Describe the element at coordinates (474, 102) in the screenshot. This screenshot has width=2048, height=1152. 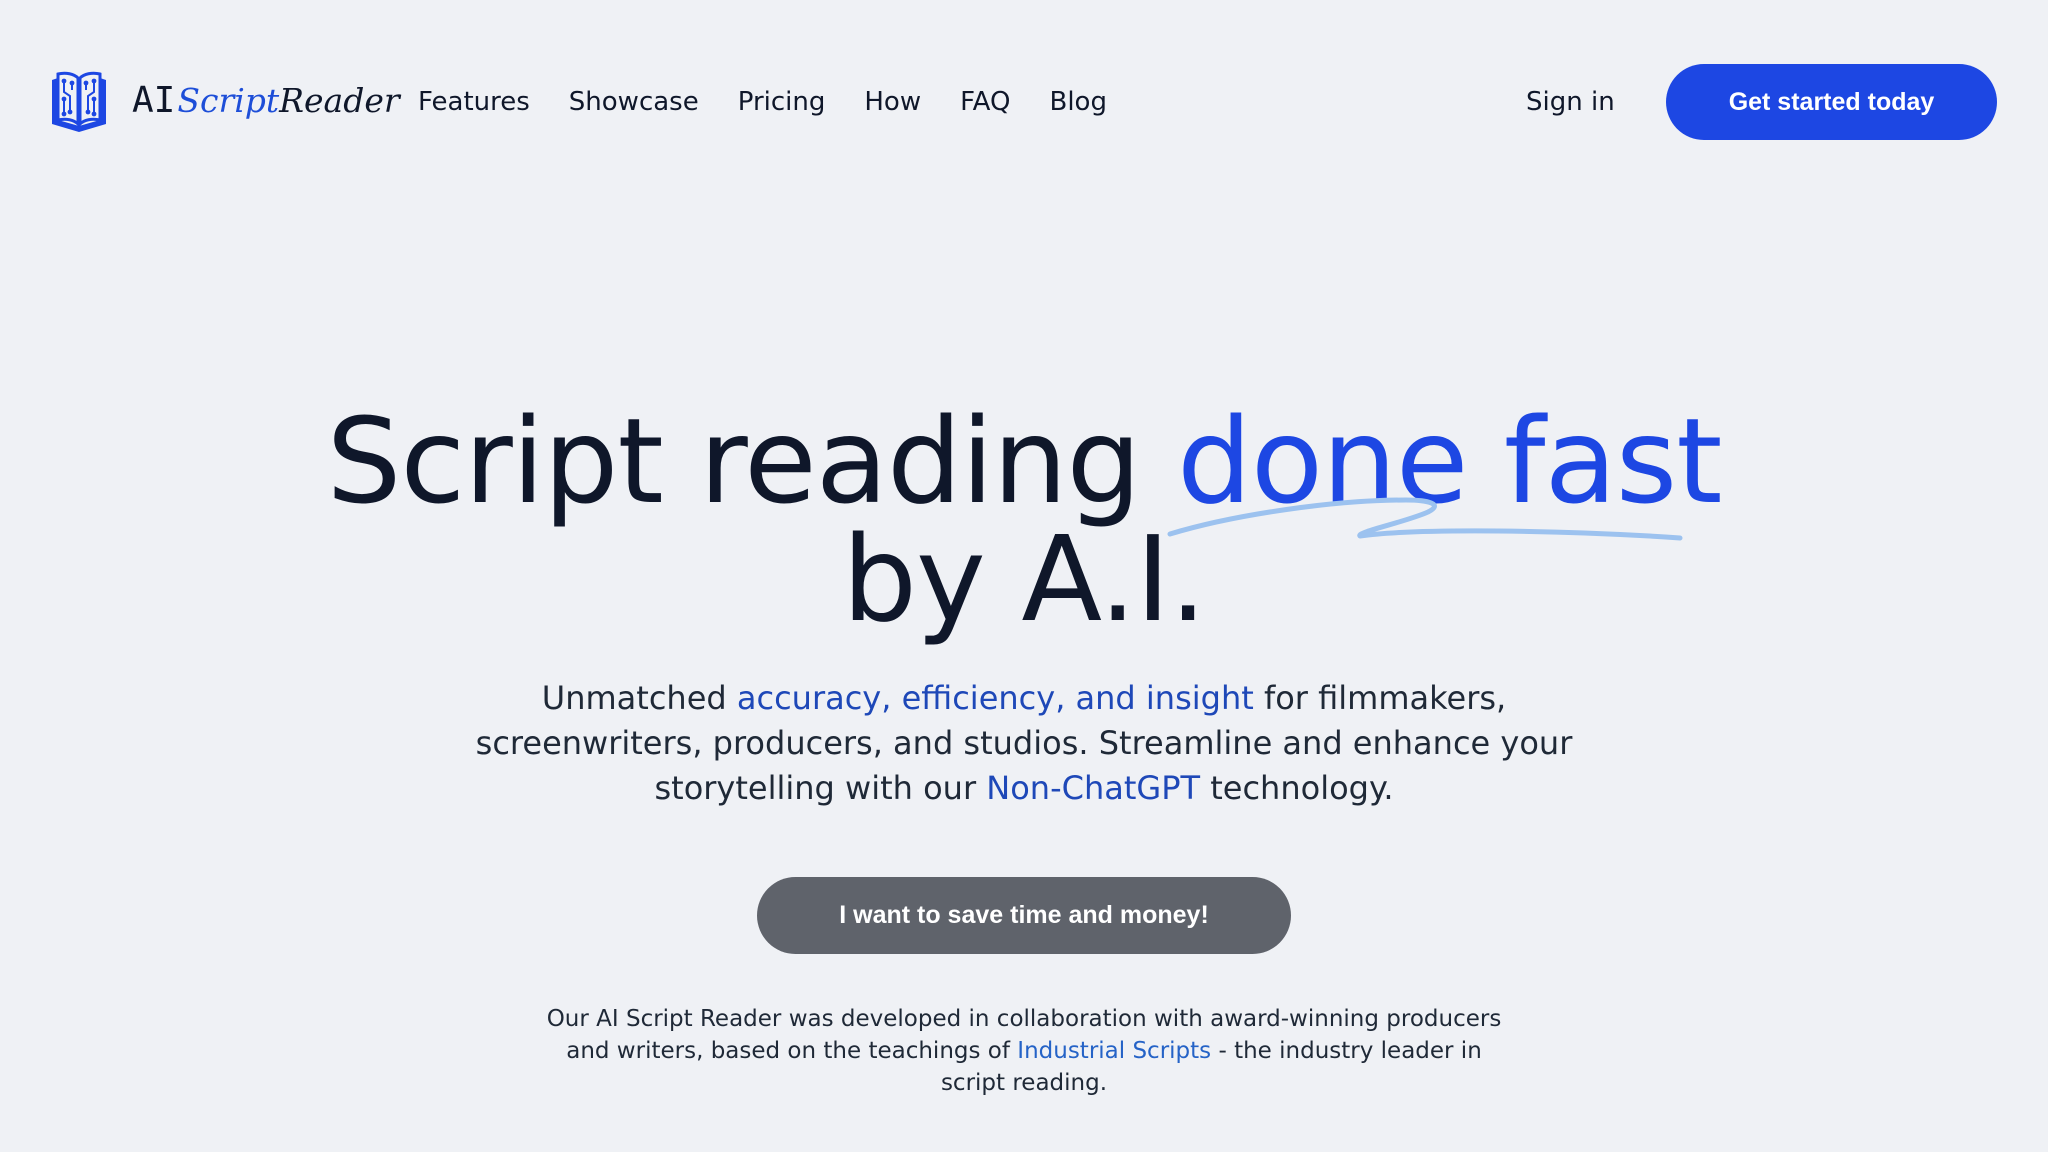
I see `nav-features: Features` at that location.